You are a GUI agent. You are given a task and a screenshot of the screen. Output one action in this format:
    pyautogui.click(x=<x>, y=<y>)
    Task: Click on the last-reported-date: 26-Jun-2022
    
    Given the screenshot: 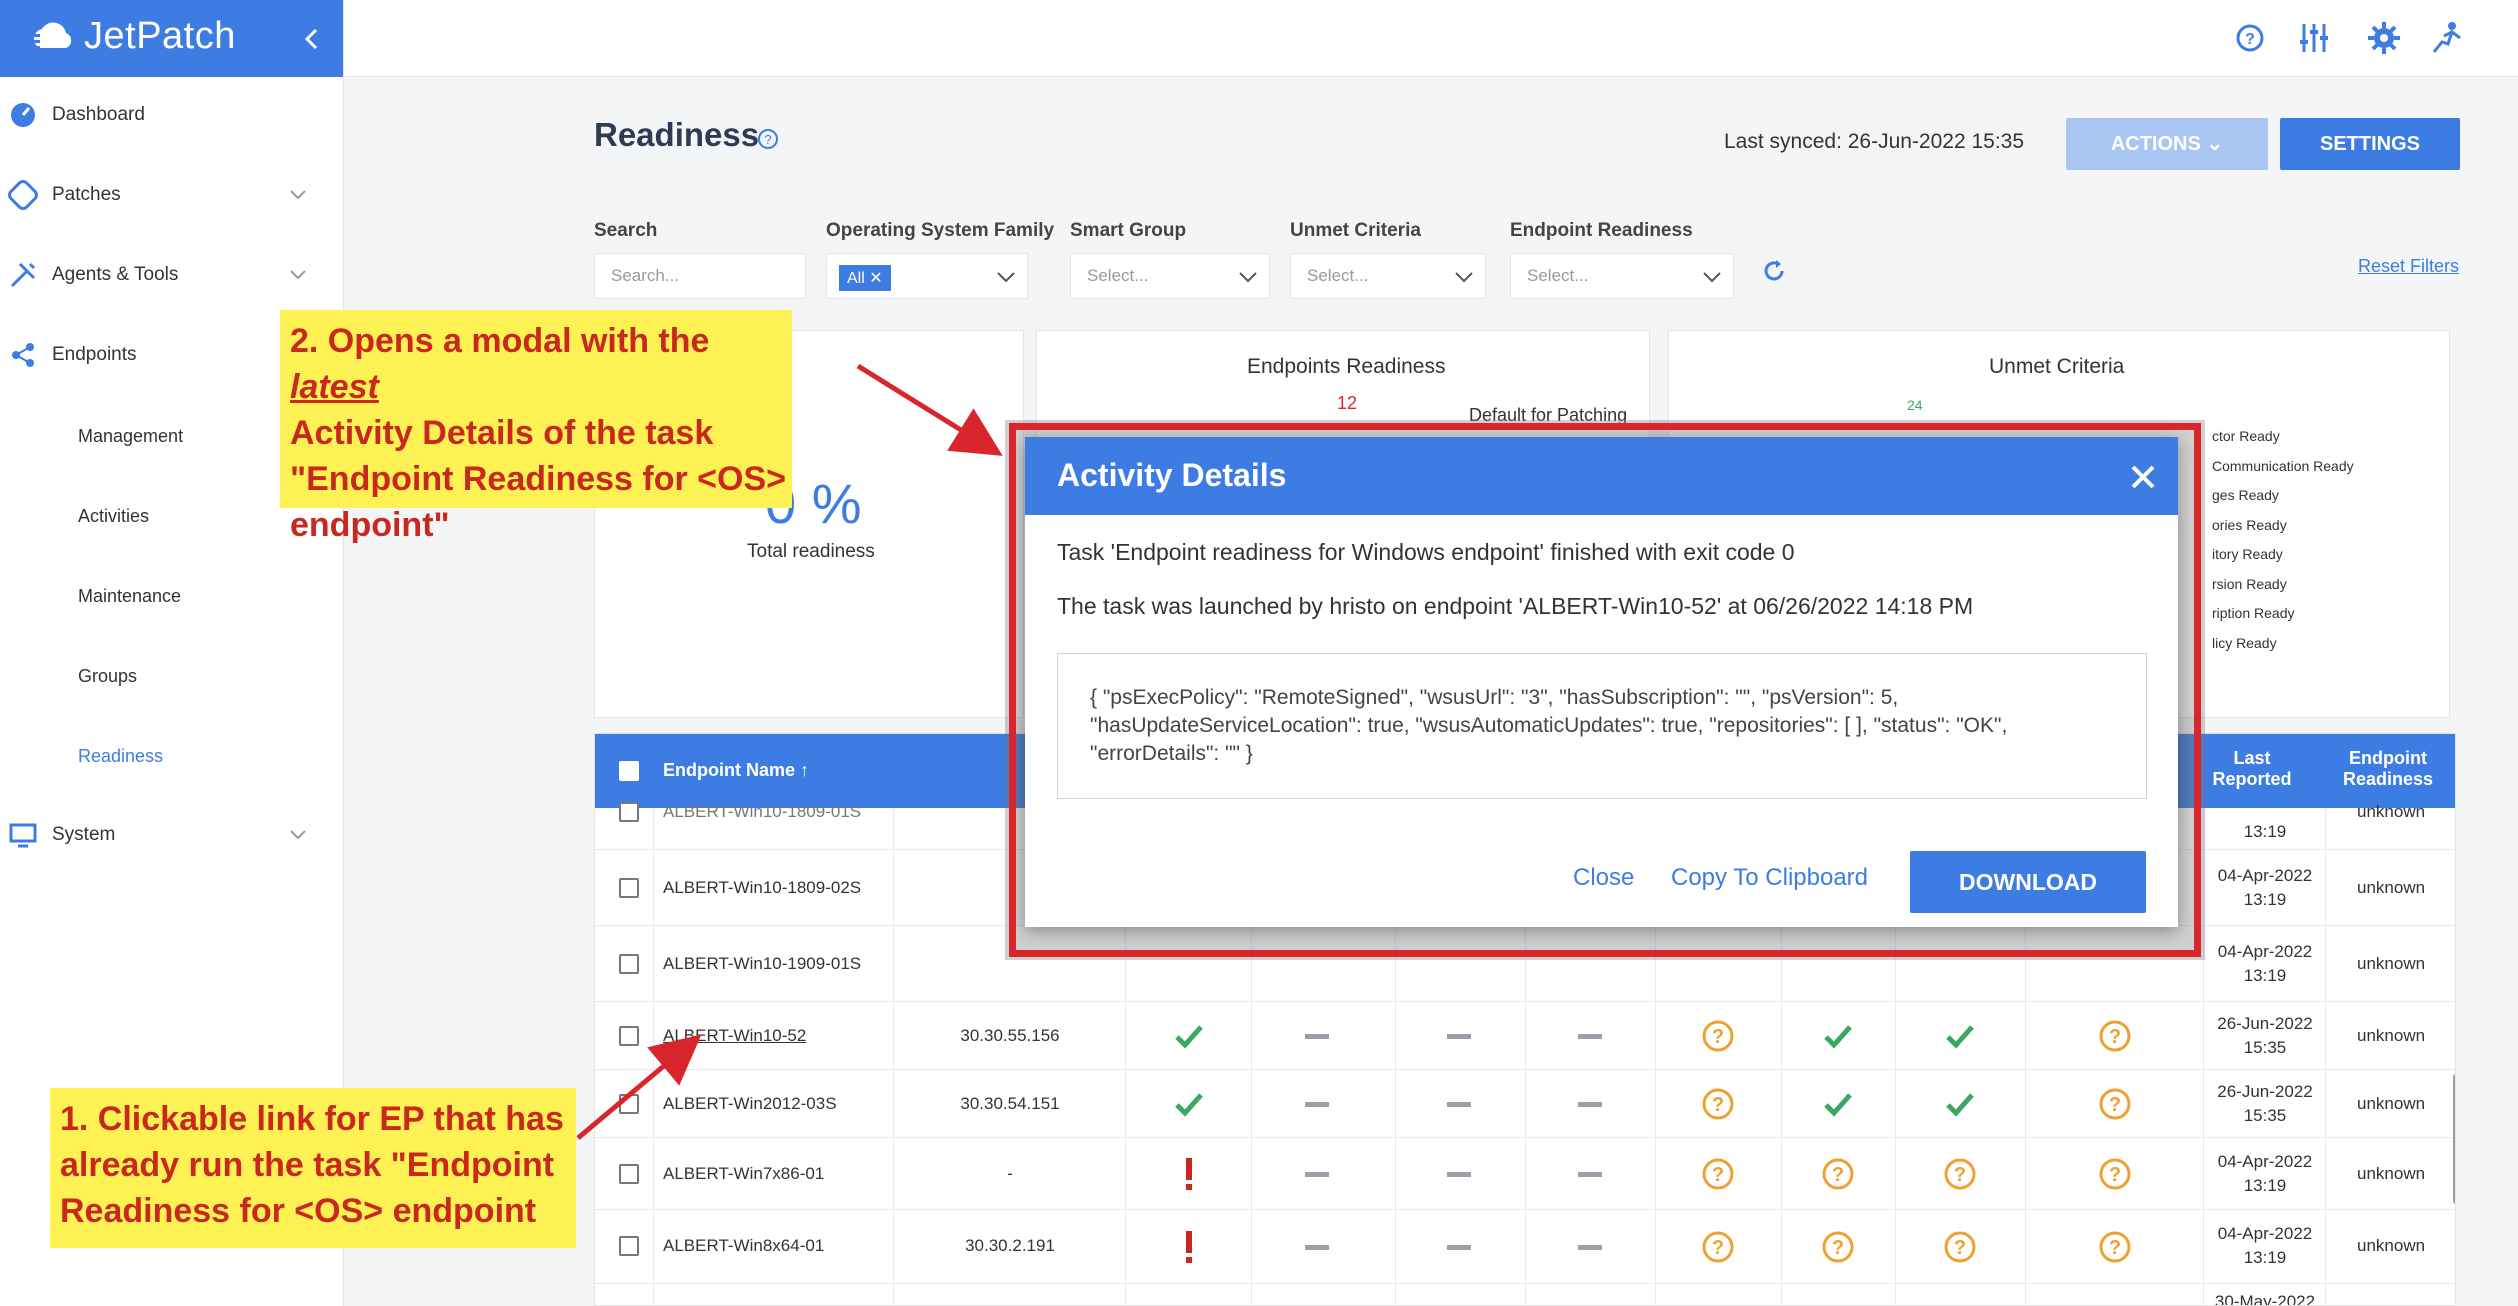 What is the action you would take?
    pyautogui.click(x=2265, y=1091)
    